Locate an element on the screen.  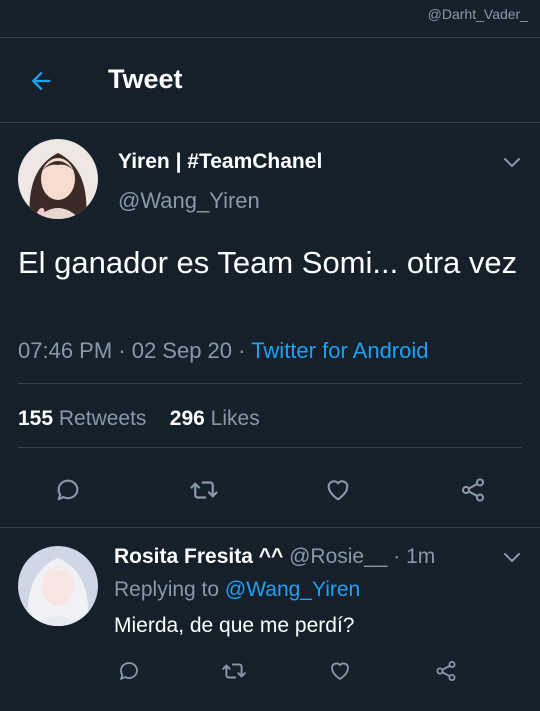
reply-retweet-button is located at coordinates (234, 671).